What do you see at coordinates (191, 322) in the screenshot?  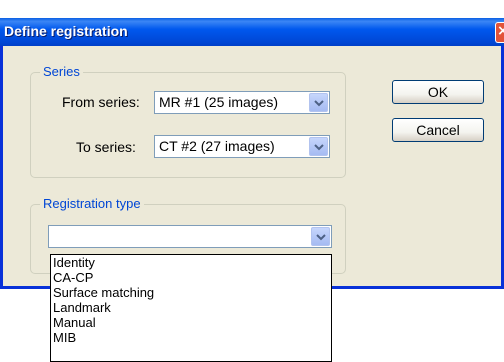 I see `option-manual: Manual` at bounding box center [191, 322].